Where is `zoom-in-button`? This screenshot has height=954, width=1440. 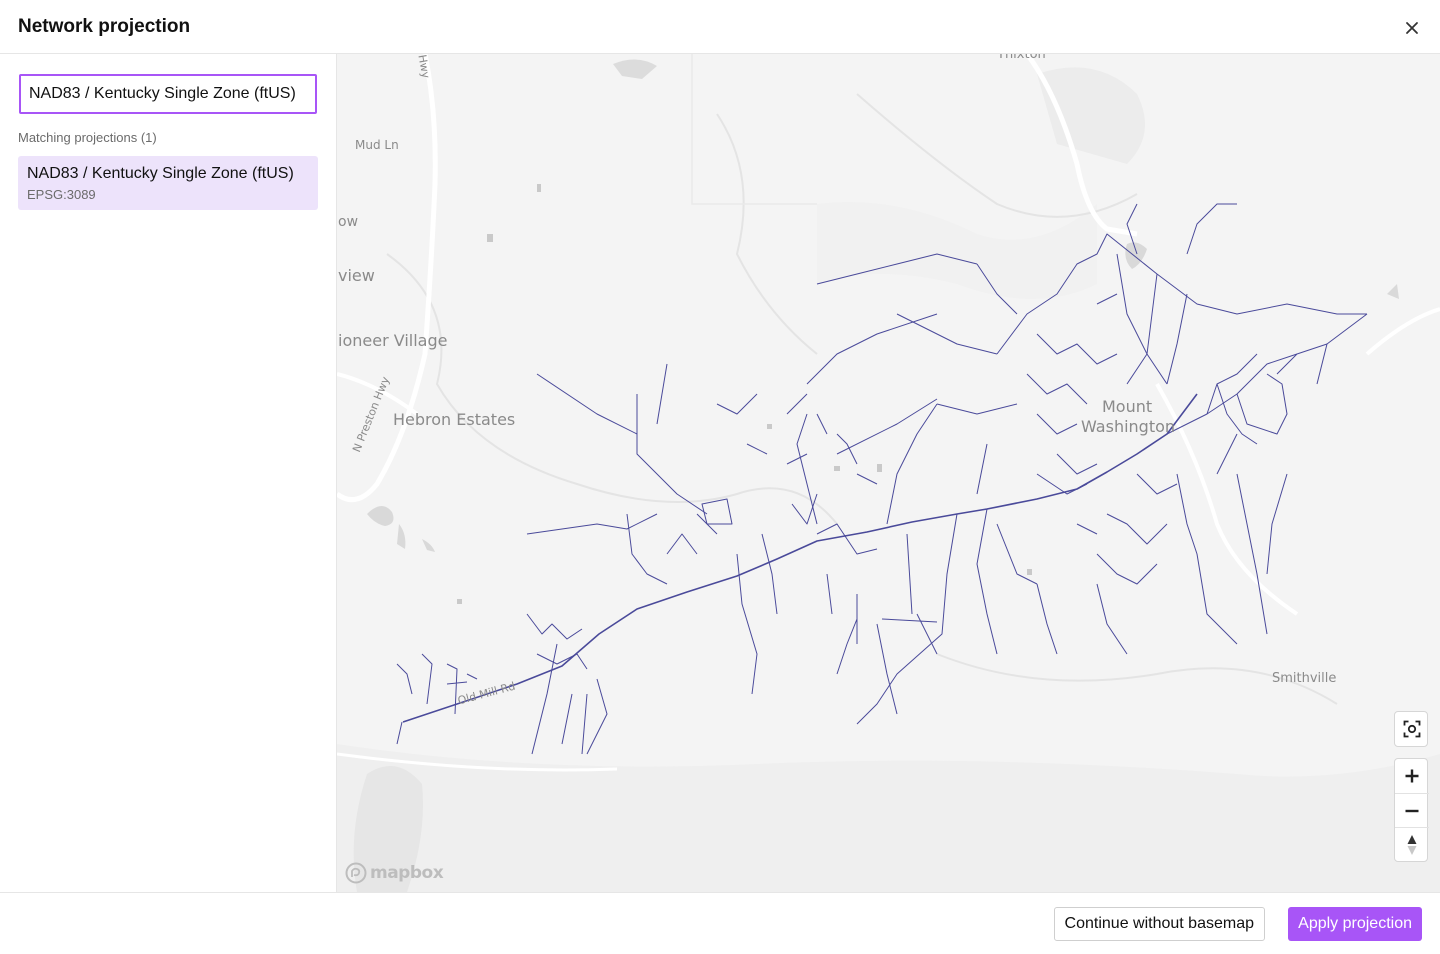
zoom-in-button is located at coordinates (1412, 776).